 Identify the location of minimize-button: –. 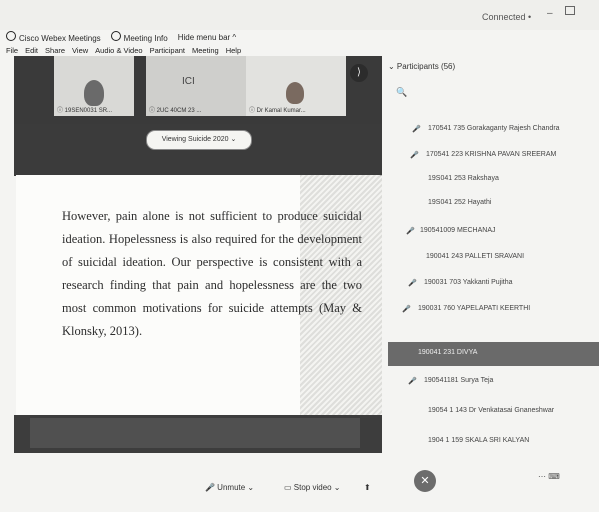
(550, 13).